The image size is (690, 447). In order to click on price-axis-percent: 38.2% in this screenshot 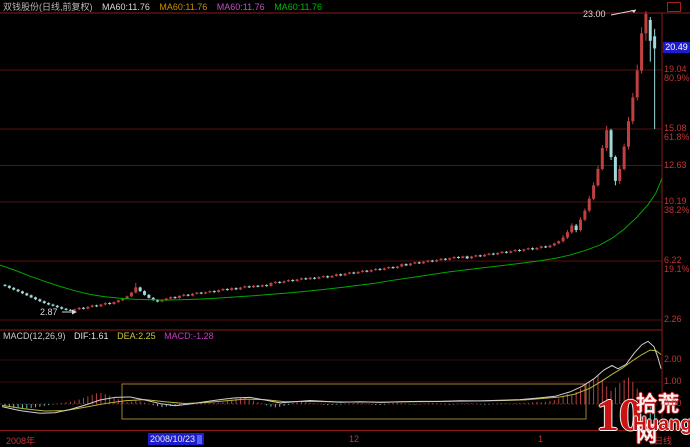, I will do `click(677, 209)`.